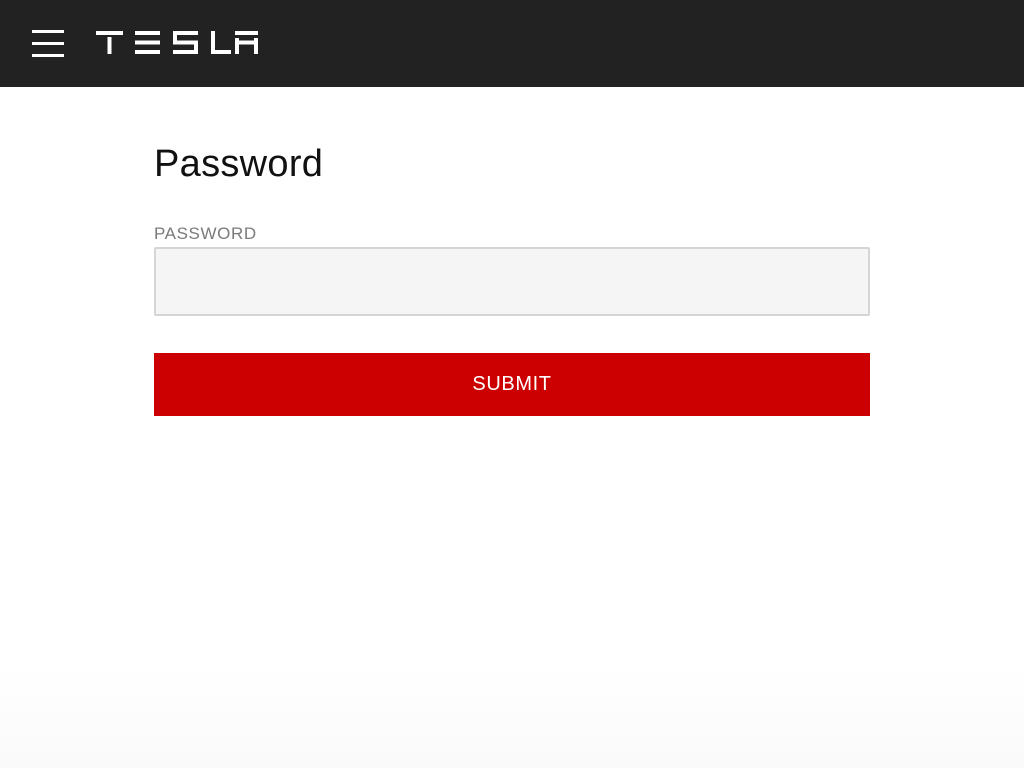  I want to click on password-input, so click(512, 281).